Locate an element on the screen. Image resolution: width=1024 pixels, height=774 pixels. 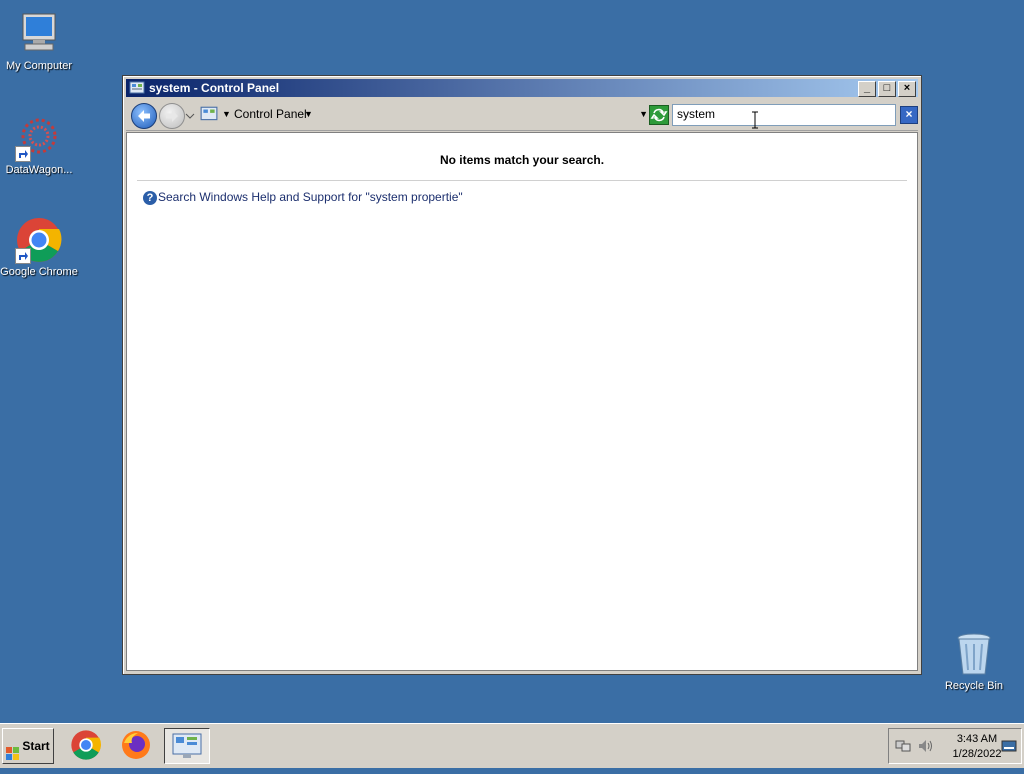
breadcrumb-control-panel: Control Panel is located at coordinates (270, 114).